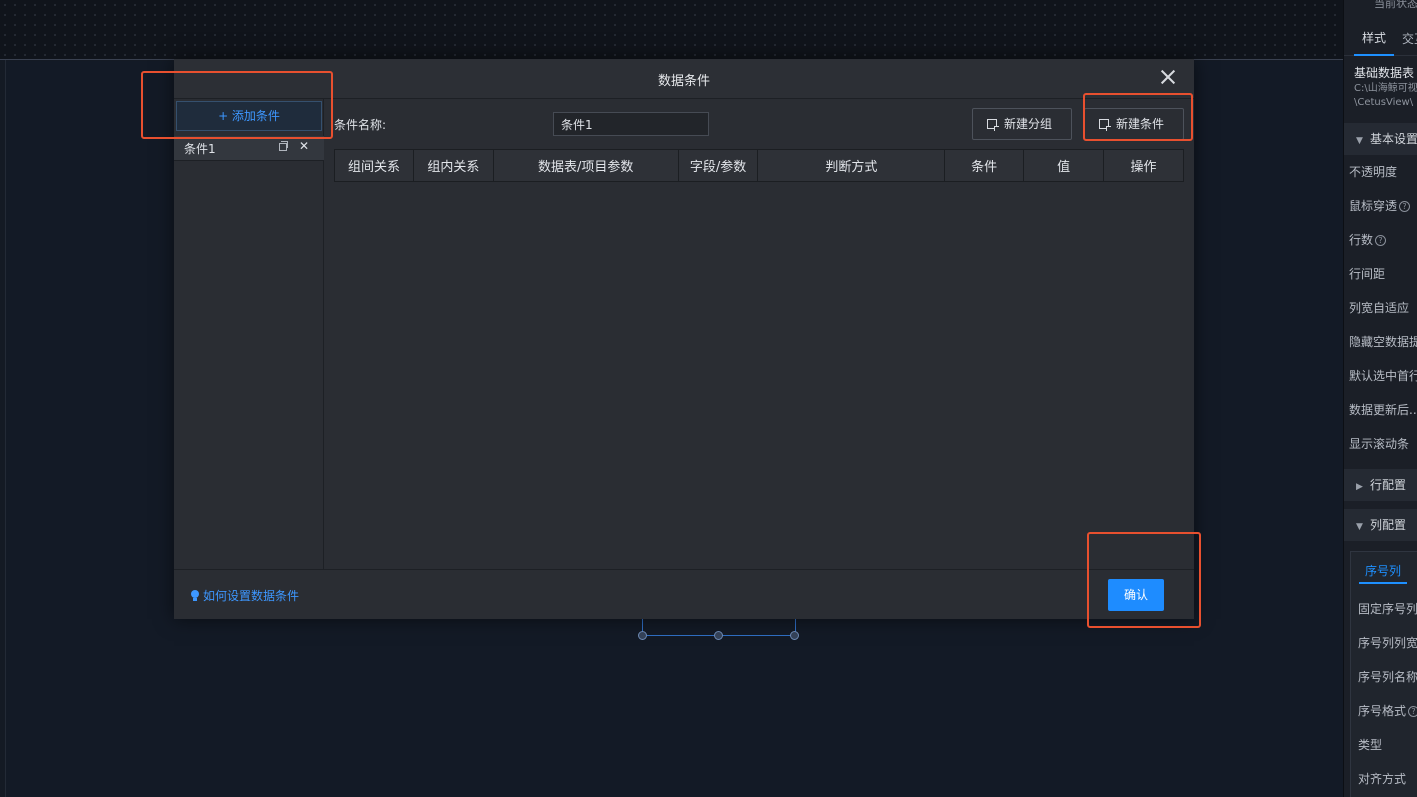  What do you see at coordinates (1361, 240) in the screenshot?
I see `prop-row-count-label: 行数` at bounding box center [1361, 240].